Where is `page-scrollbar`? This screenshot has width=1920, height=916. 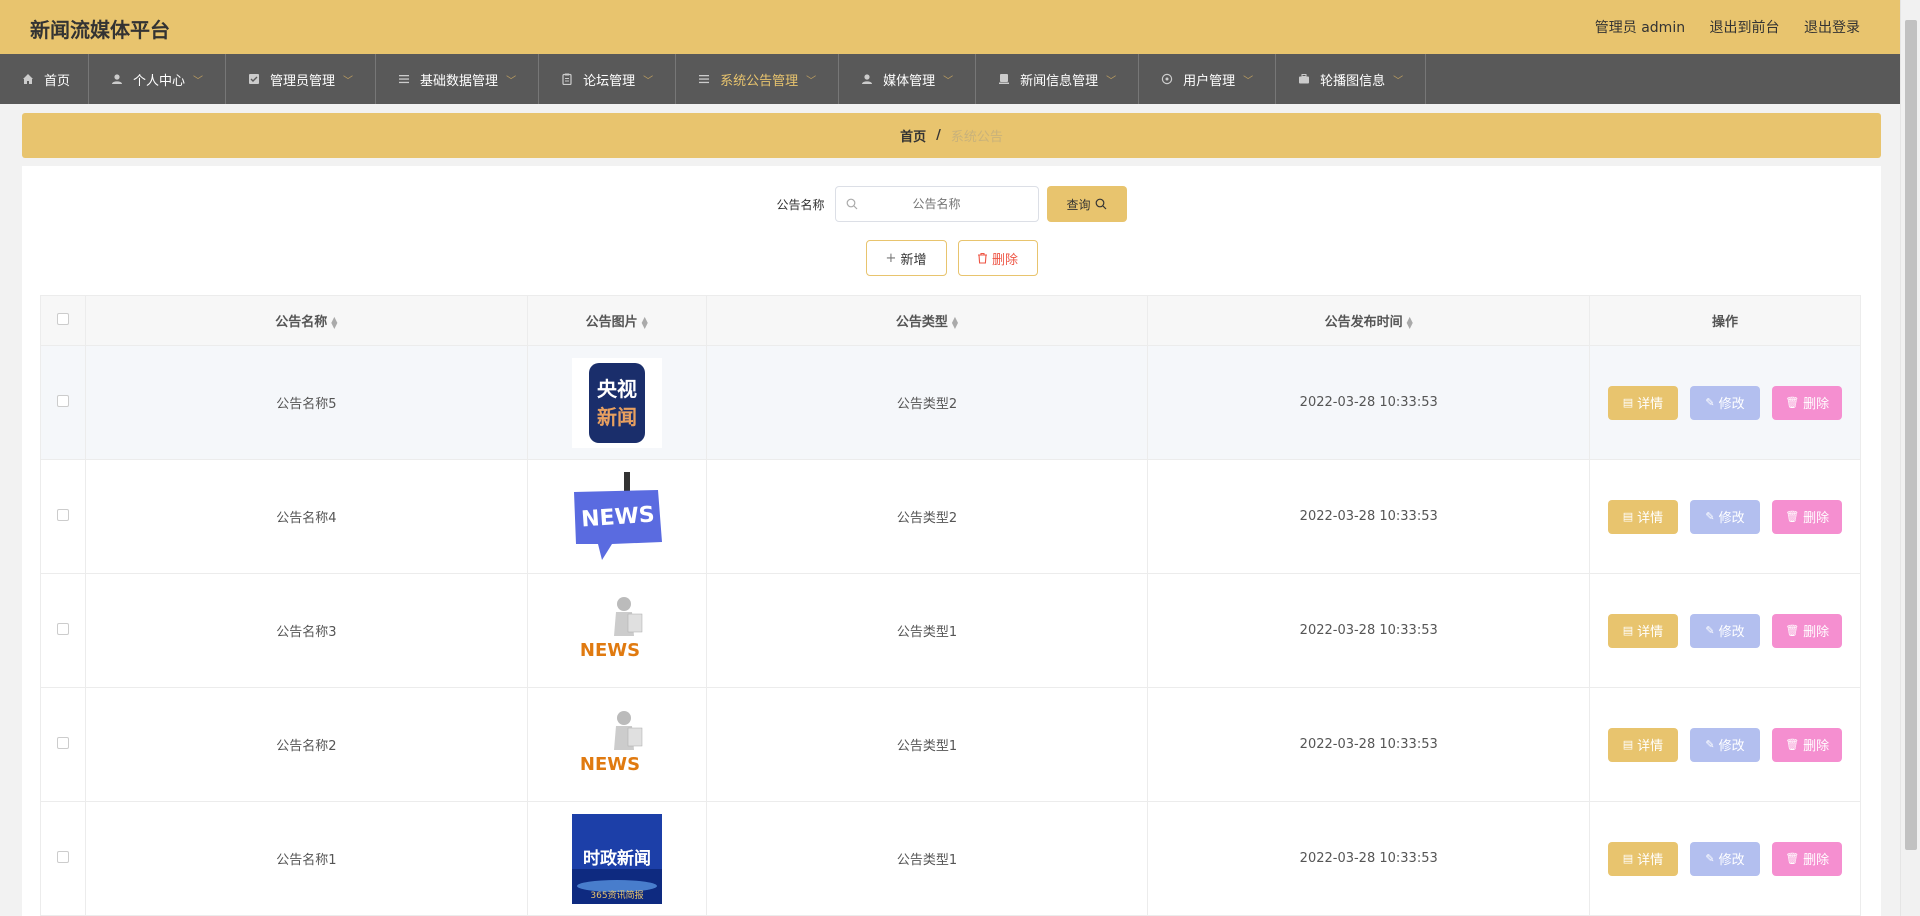
page-scrollbar is located at coordinates (1910, 458).